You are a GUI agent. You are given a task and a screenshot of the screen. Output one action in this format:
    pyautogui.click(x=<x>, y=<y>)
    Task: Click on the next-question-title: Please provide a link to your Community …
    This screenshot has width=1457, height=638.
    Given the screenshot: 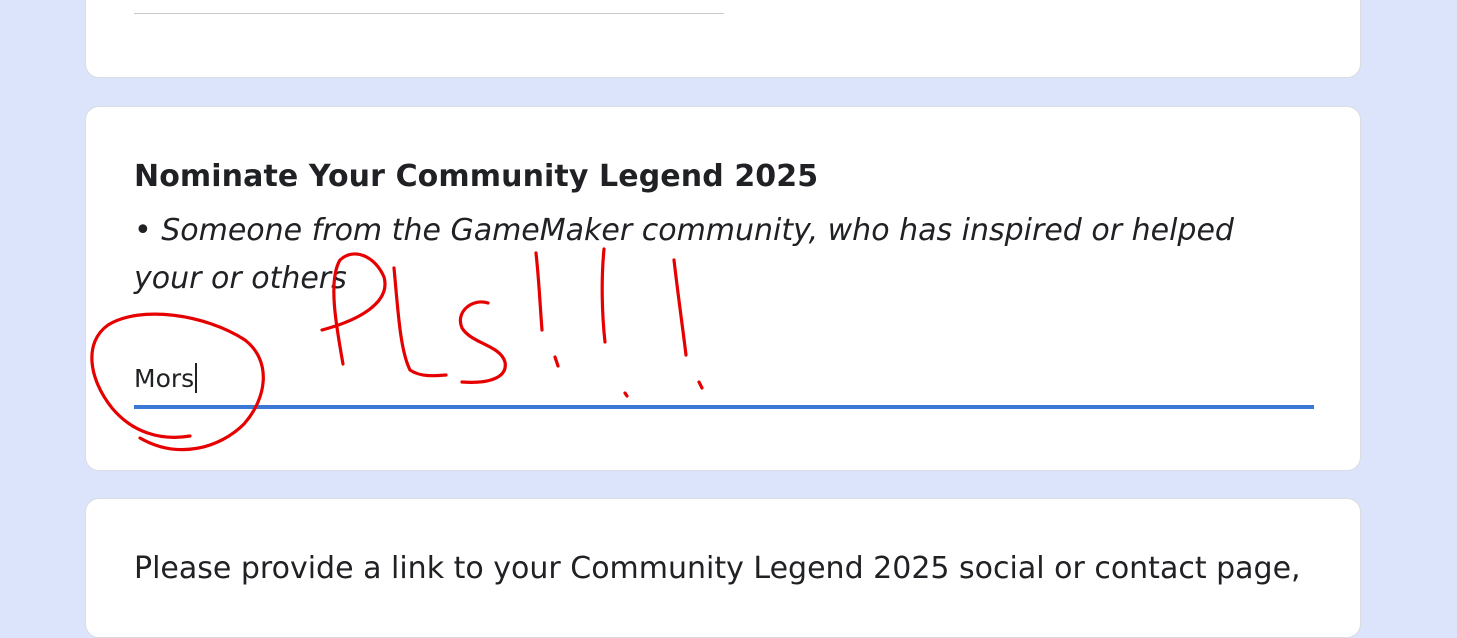 What is the action you would take?
    pyautogui.click(x=717, y=568)
    